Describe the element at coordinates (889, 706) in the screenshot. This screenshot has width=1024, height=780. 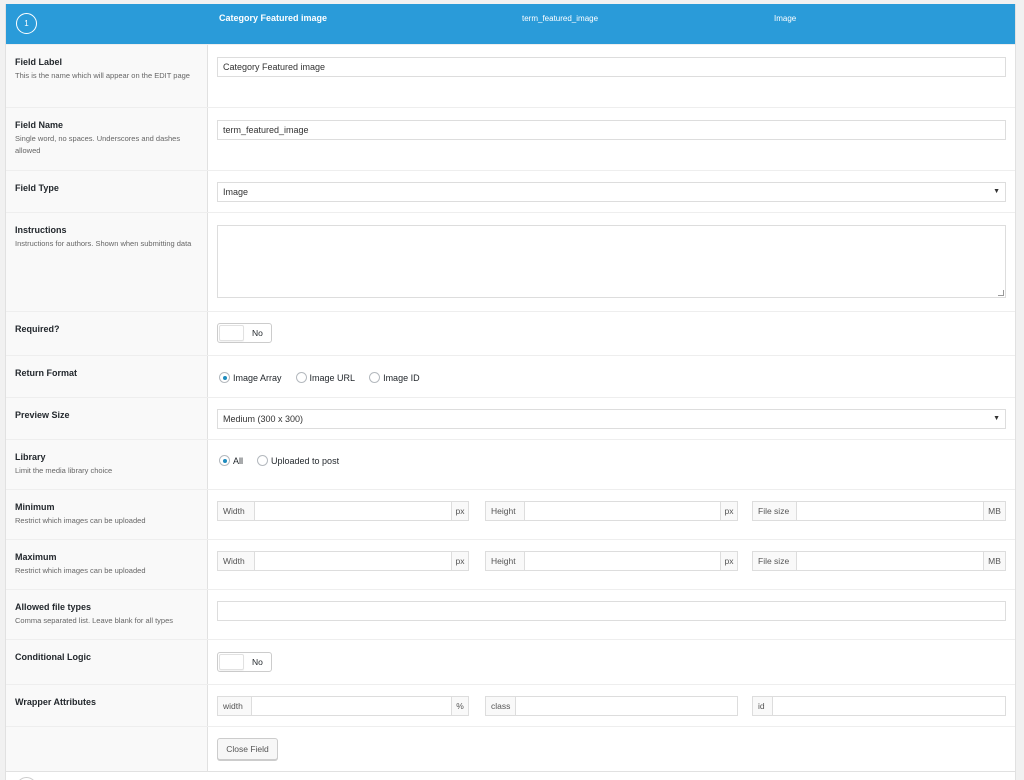
I see `wrapper-id-input` at that location.